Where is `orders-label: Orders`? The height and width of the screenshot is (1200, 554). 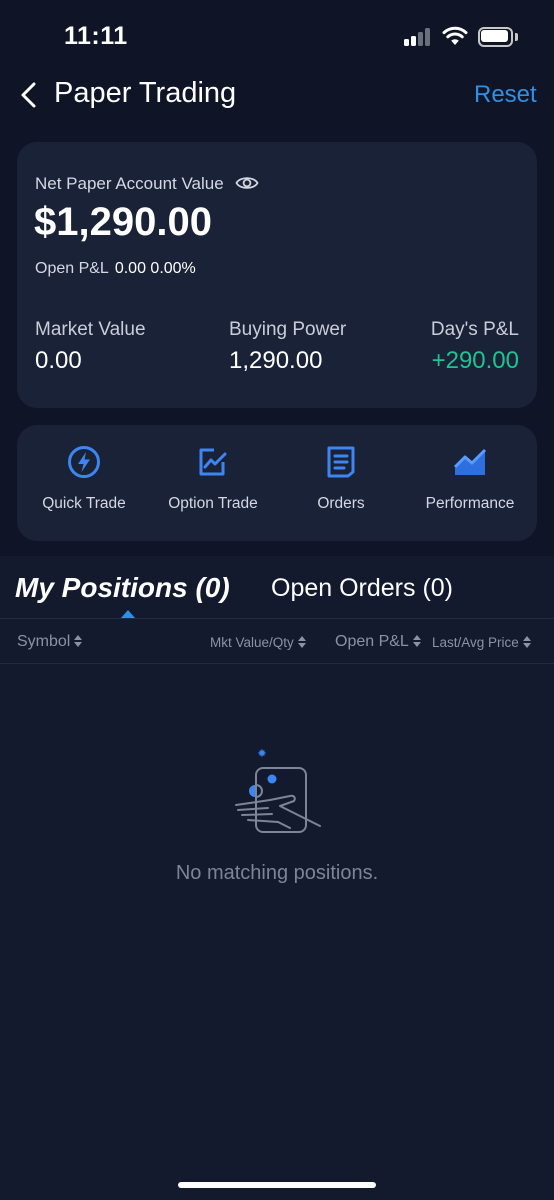 orders-label: Orders is located at coordinates (341, 503).